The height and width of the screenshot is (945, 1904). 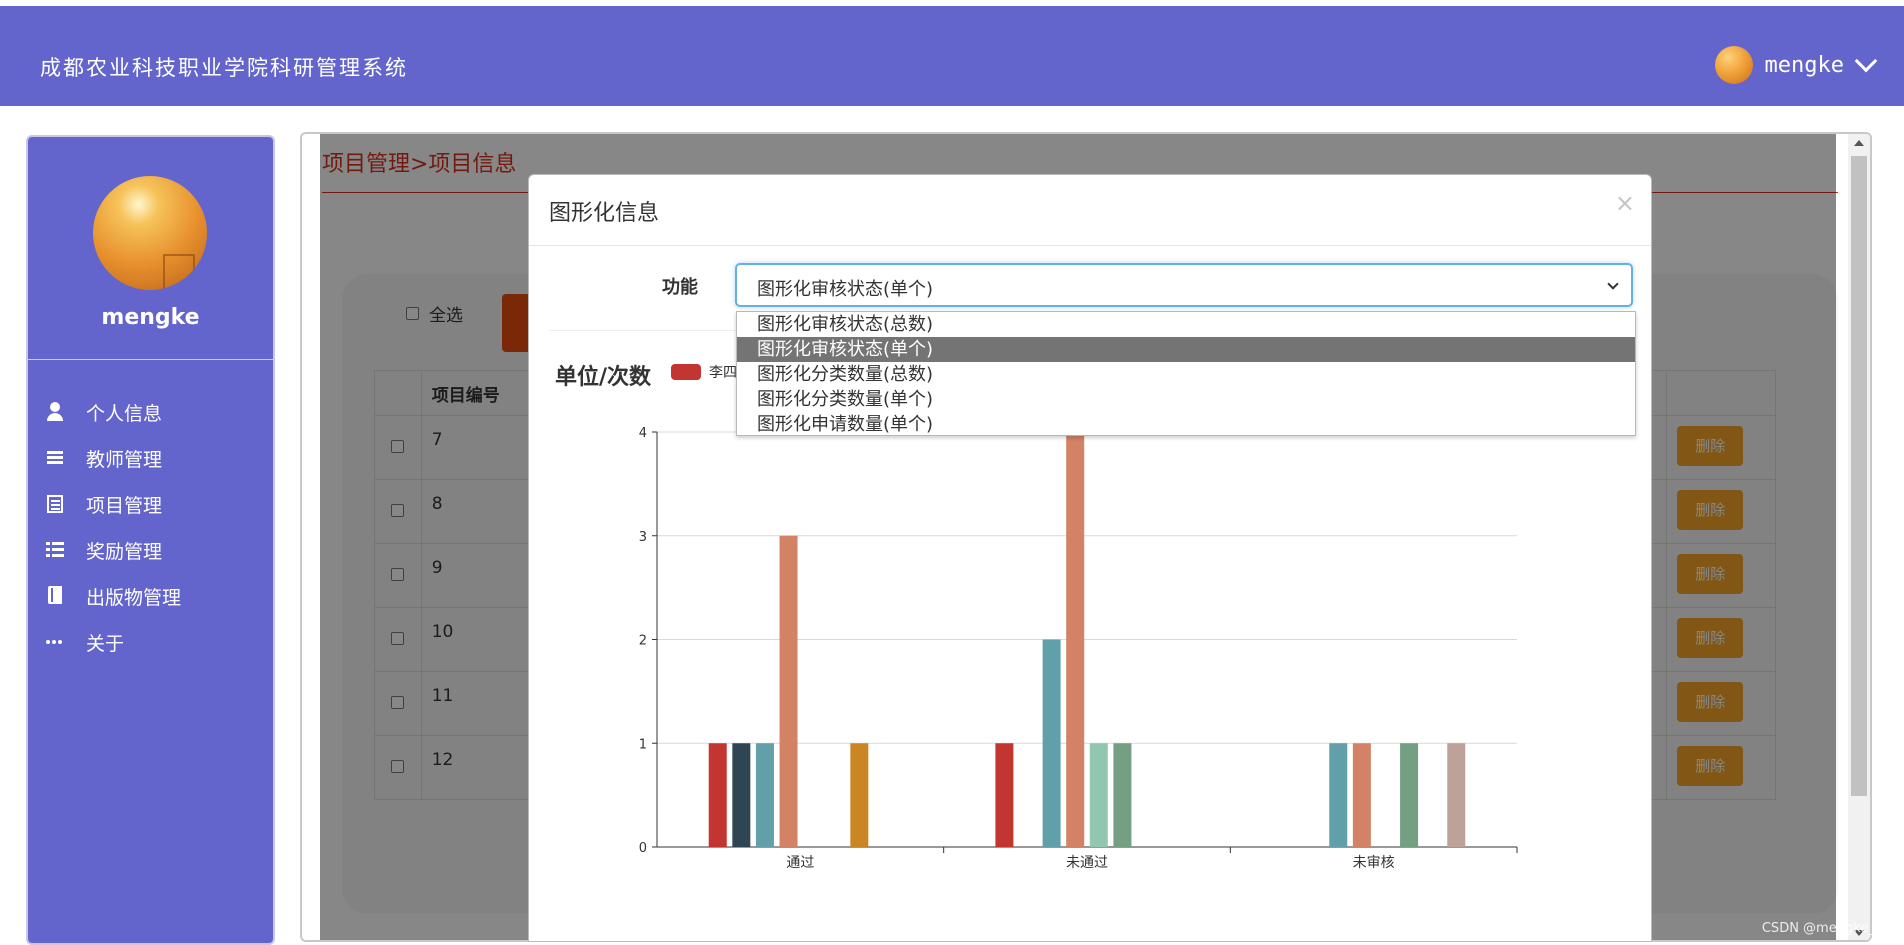 I want to click on vertical-scrollbar, so click(x=1859, y=537).